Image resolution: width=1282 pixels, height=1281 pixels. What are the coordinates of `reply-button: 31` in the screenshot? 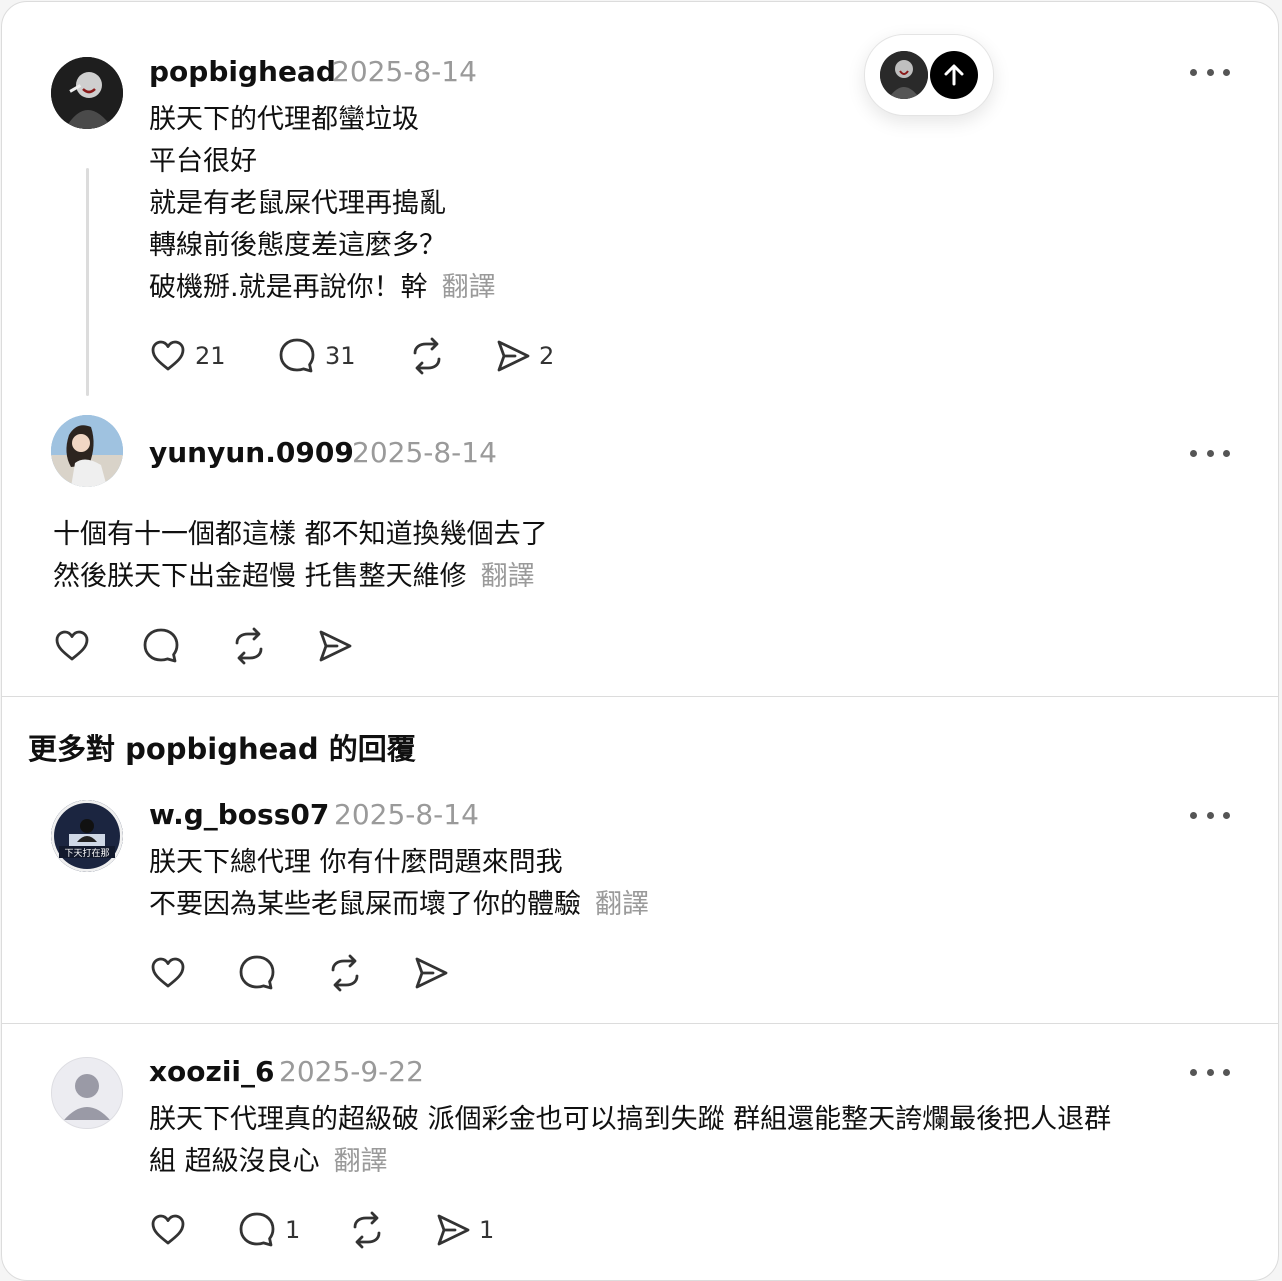 It's located at (342, 356).